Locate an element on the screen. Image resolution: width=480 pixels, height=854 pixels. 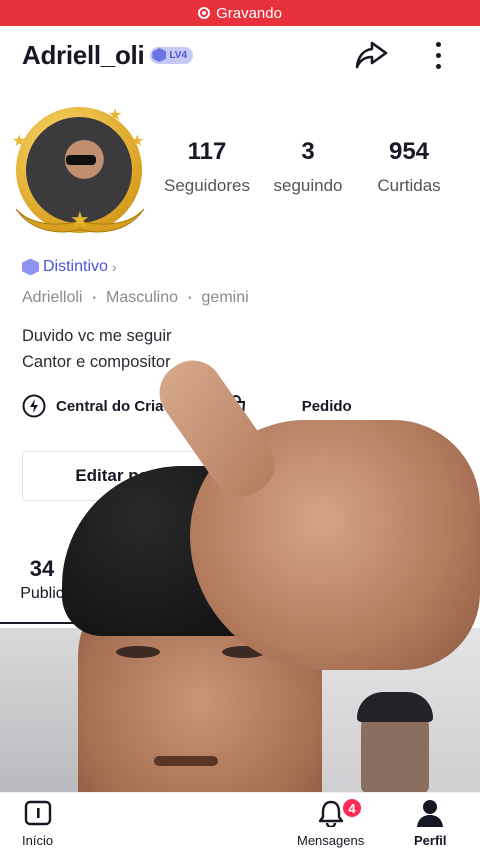
level-hex-icon is located at coordinates (159, 55).